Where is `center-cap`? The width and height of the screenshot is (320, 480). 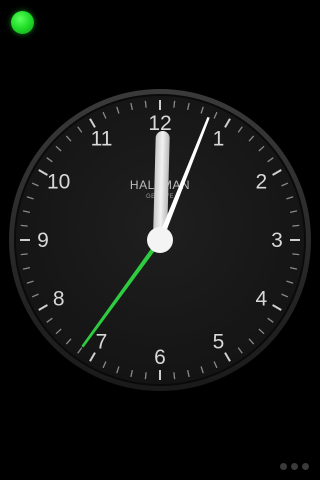 center-cap is located at coordinates (160, 240).